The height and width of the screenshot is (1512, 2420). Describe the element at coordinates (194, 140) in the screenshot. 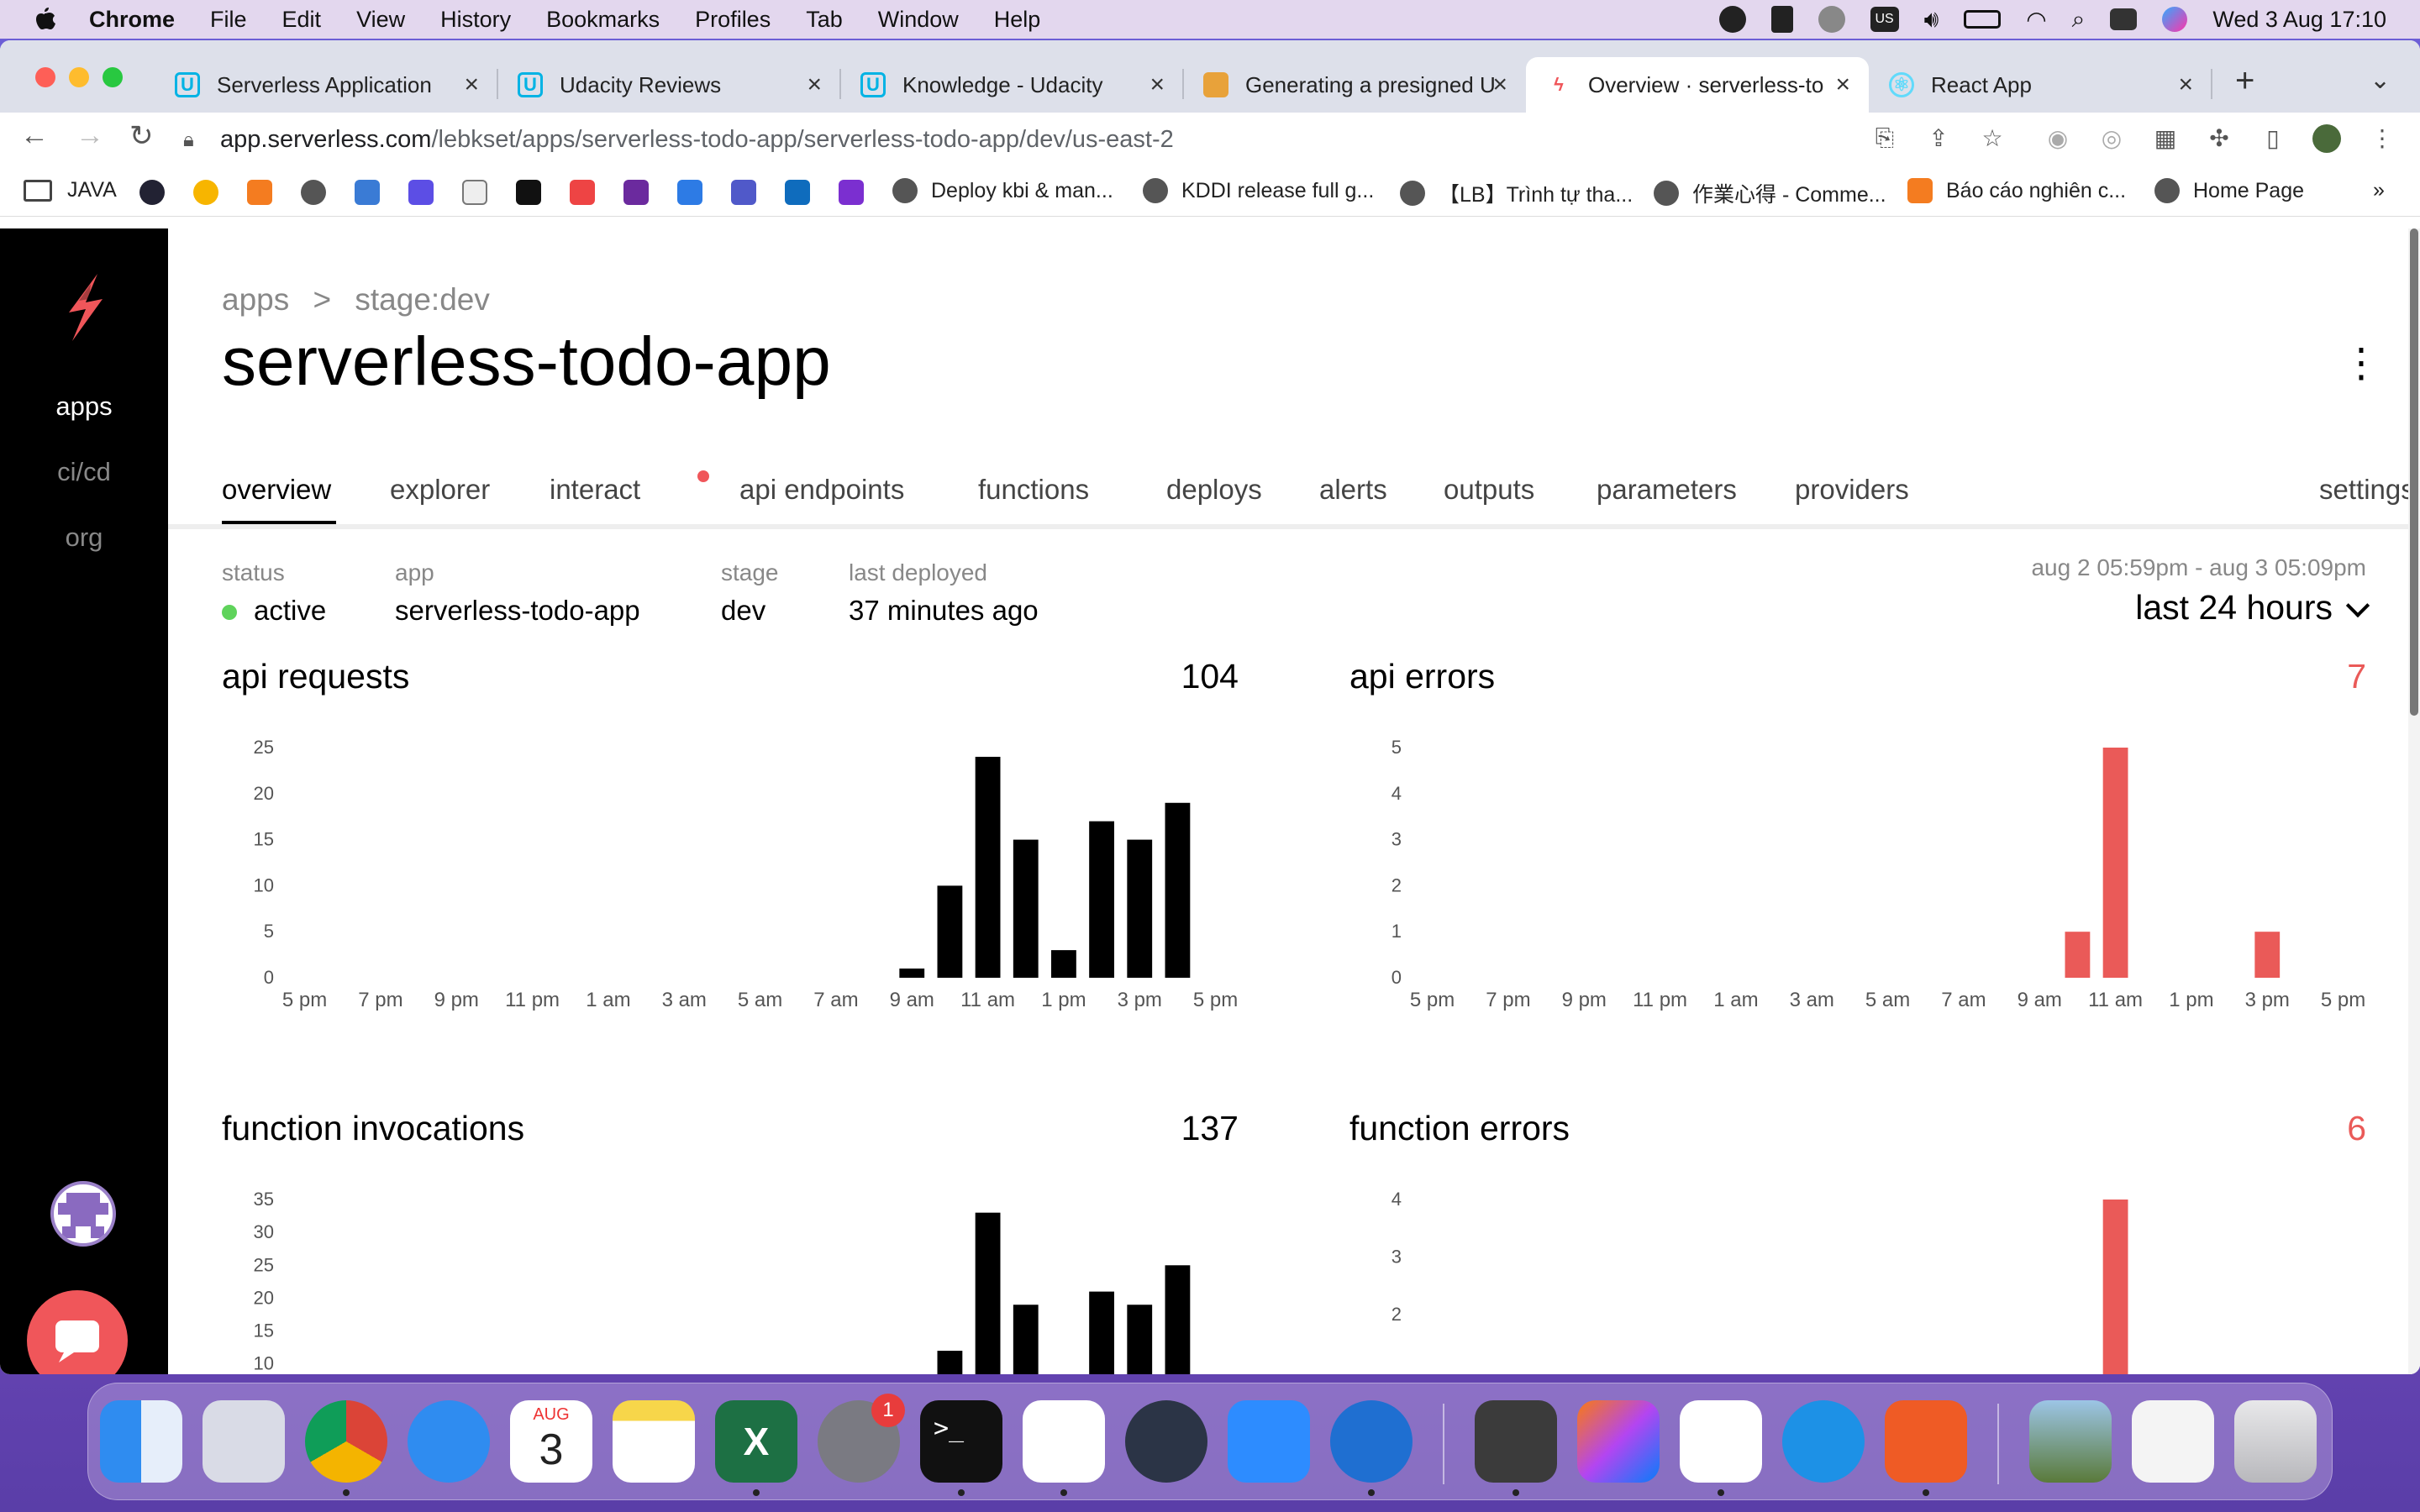

I see `lock-icon: 🔒︎` at that location.